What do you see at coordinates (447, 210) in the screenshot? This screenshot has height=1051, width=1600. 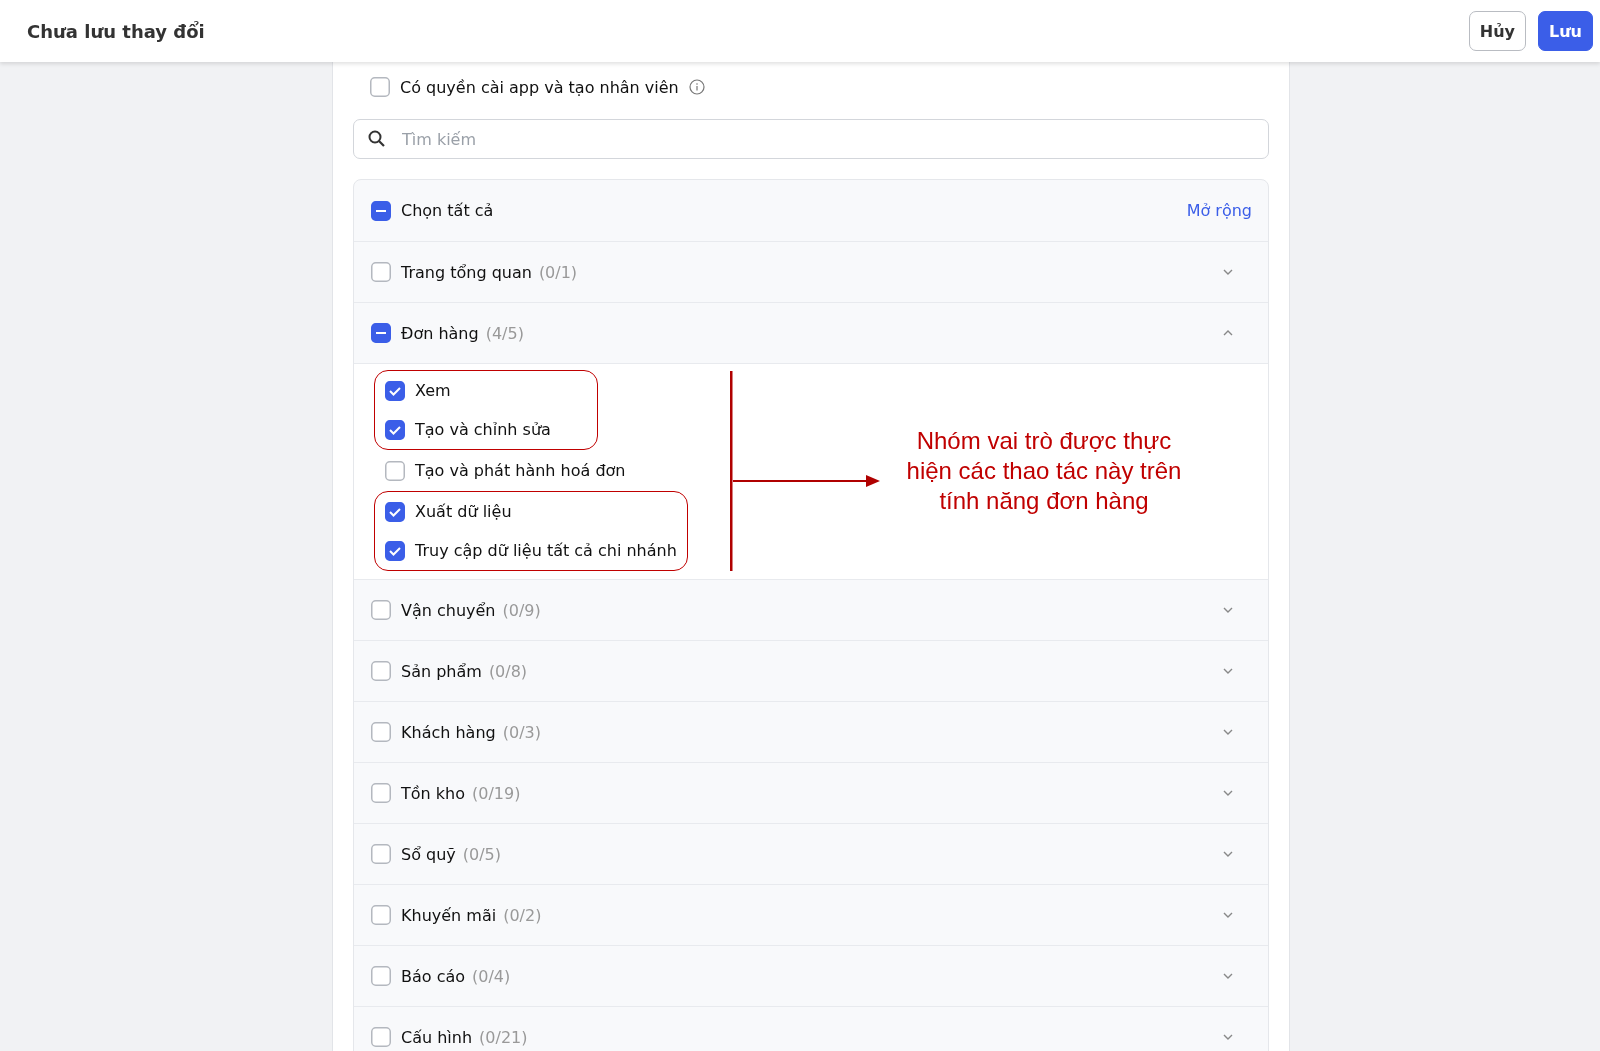 I see `select-all-label: Chọn tất cả` at bounding box center [447, 210].